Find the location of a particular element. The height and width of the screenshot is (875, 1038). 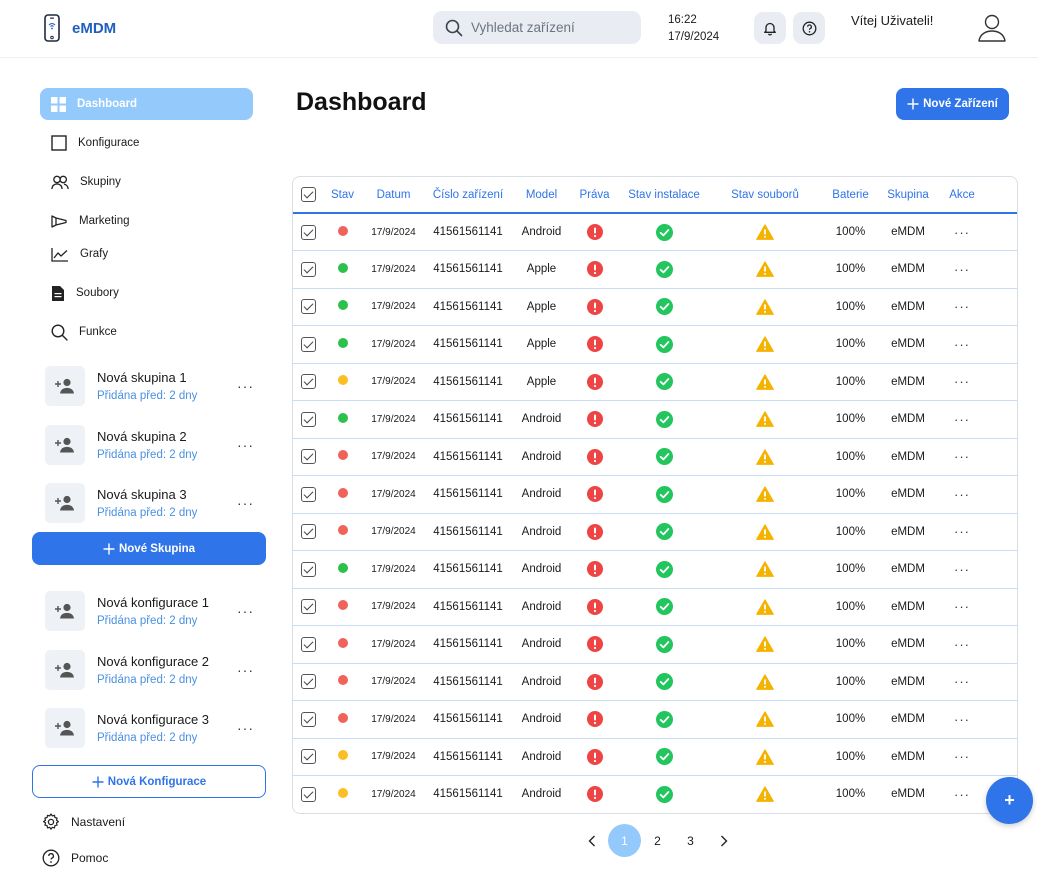

status-cell is located at coordinates (342, 344).